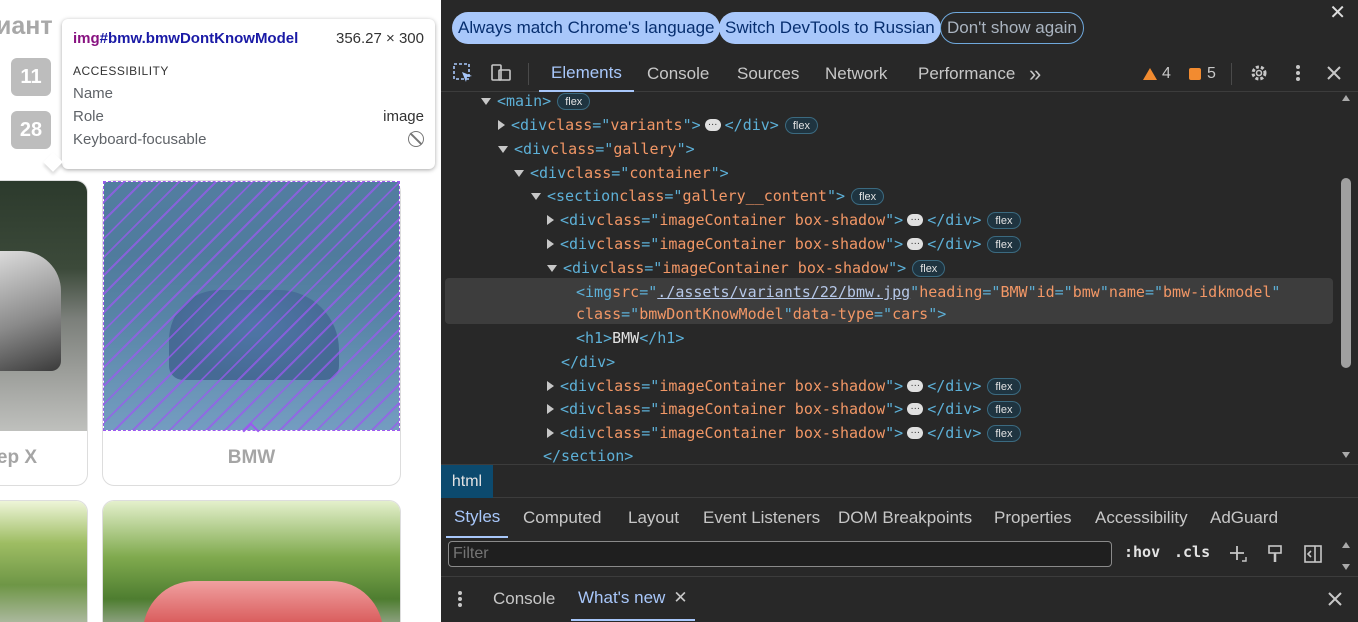 The width and height of the screenshot is (1358, 622). I want to click on drawer-menu-icon, so click(460, 599).